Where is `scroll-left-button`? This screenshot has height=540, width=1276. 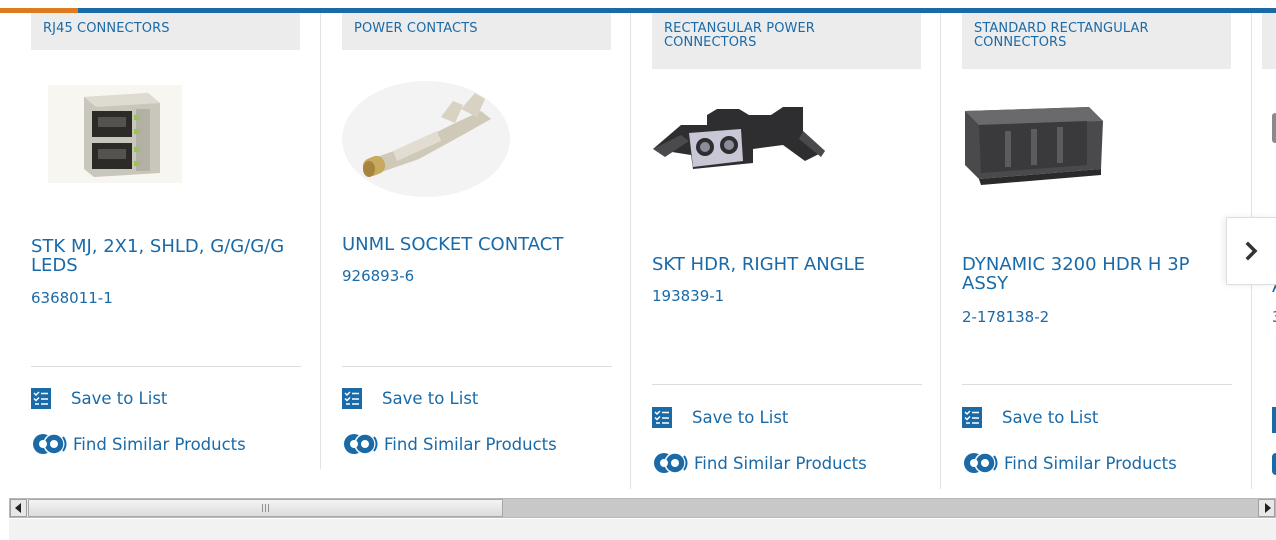
scroll-left-button is located at coordinates (18, 508).